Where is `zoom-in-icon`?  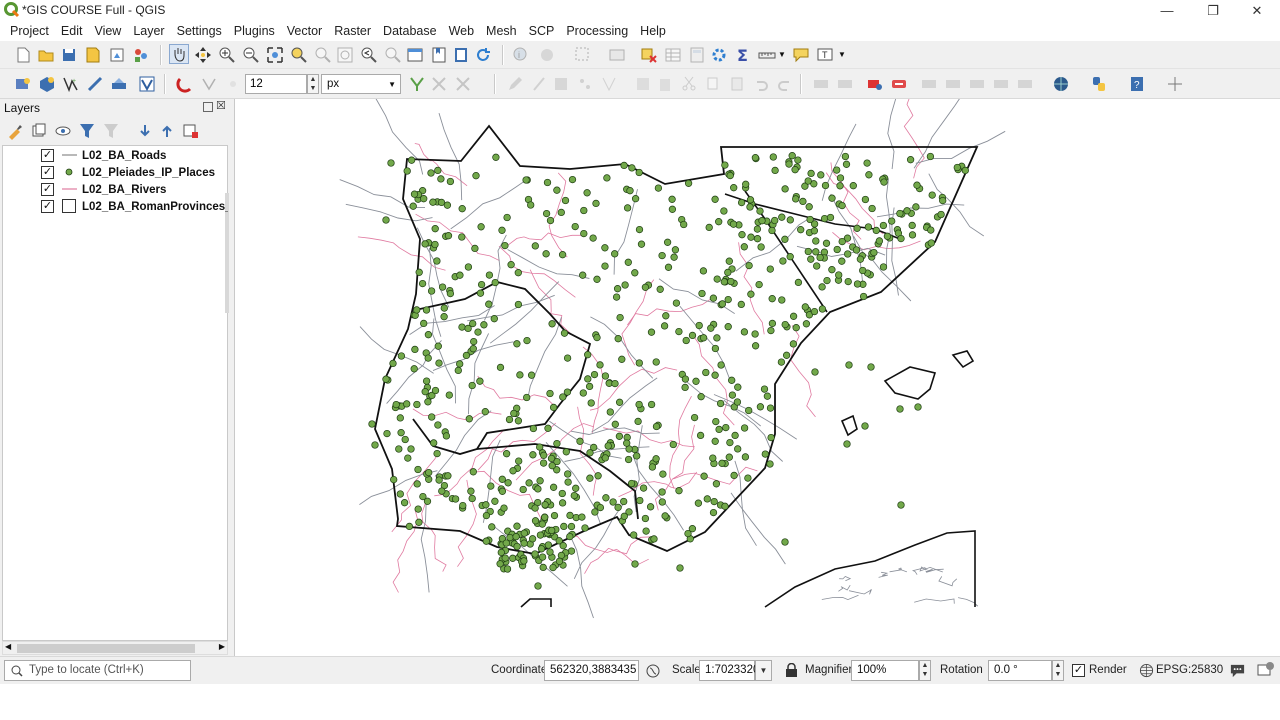
zoom-in-icon is located at coordinates (227, 55).